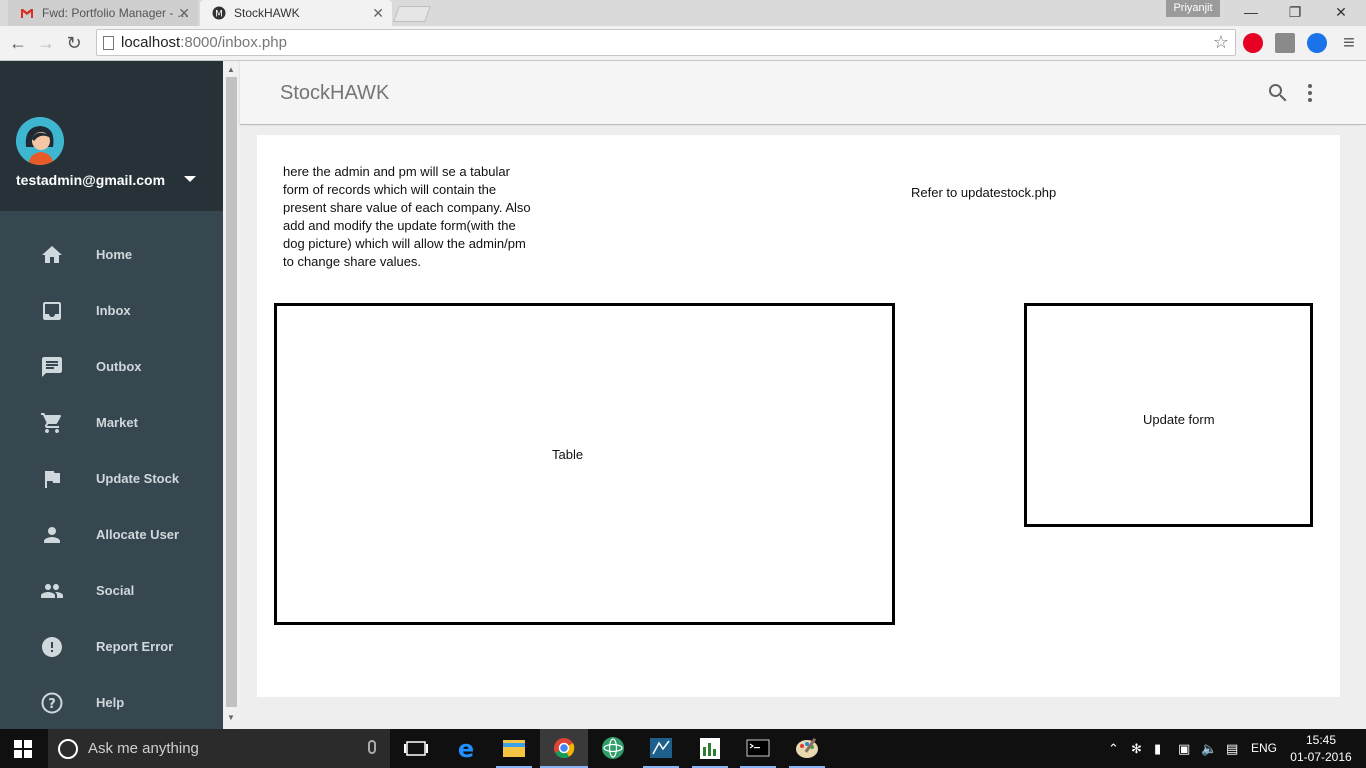 The width and height of the screenshot is (1366, 768). I want to click on extension-icon, so click(1285, 43).